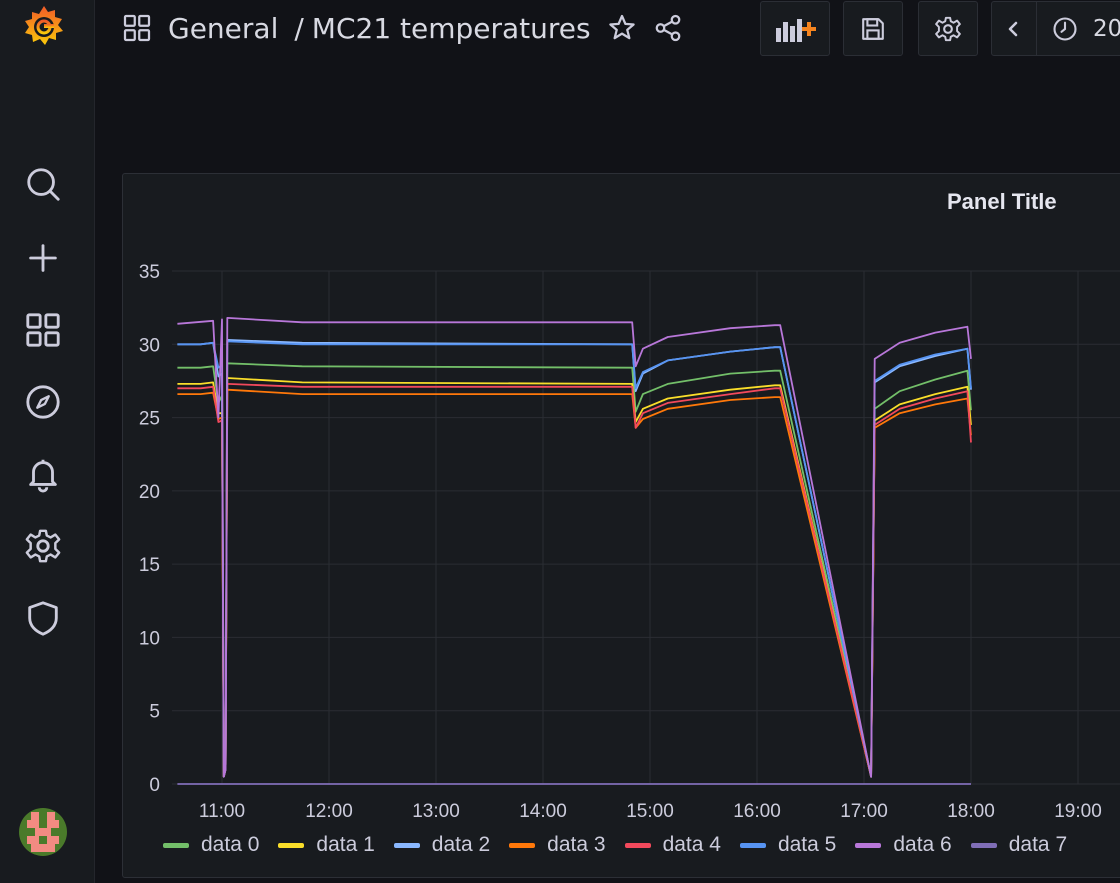 Image resolution: width=1120 pixels, height=883 pixels. Describe the element at coordinates (345, 844) in the screenshot. I see `legend-label: data 1` at that location.